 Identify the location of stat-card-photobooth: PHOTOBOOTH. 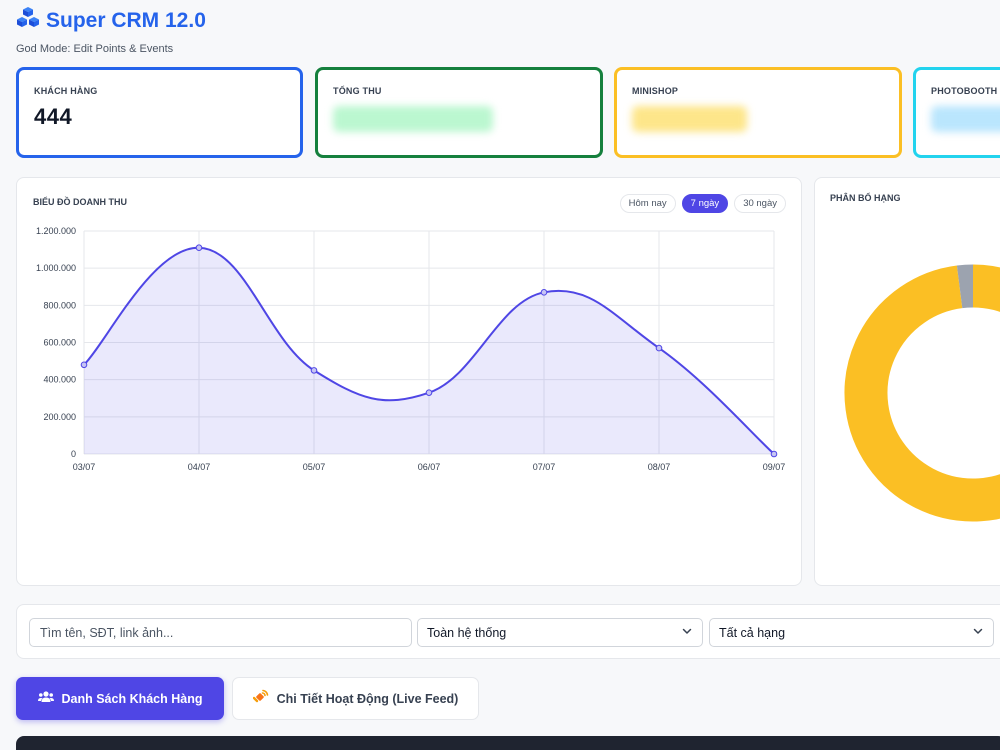
(956, 112).